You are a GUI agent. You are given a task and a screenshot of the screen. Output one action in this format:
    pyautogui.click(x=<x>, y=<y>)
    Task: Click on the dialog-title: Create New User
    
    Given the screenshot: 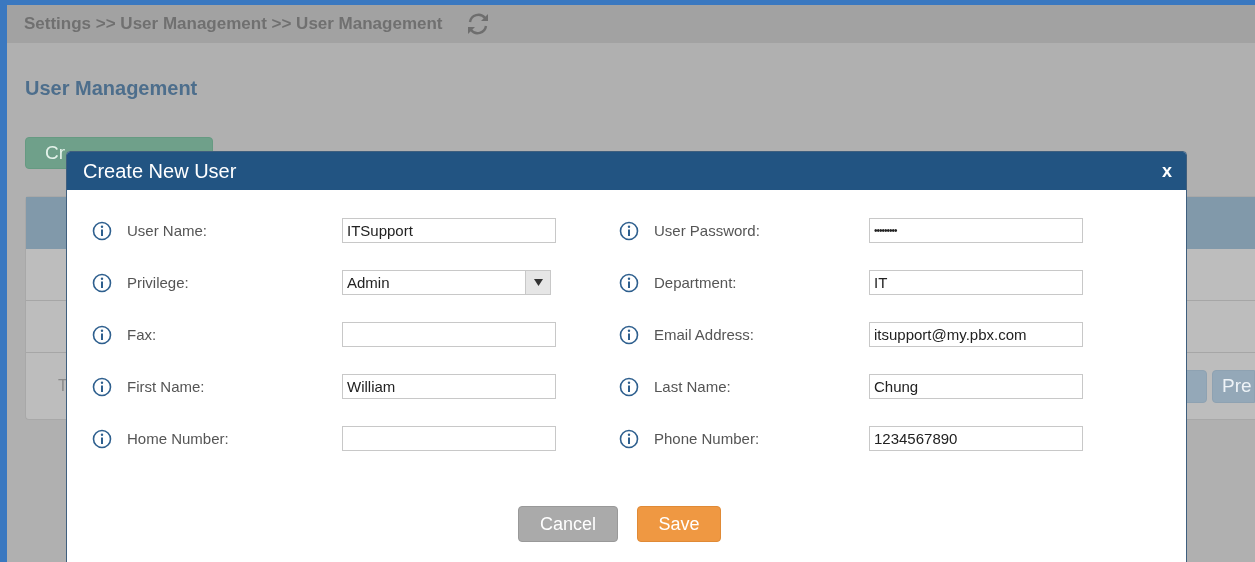 What is the action you would take?
    pyautogui.click(x=160, y=171)
    